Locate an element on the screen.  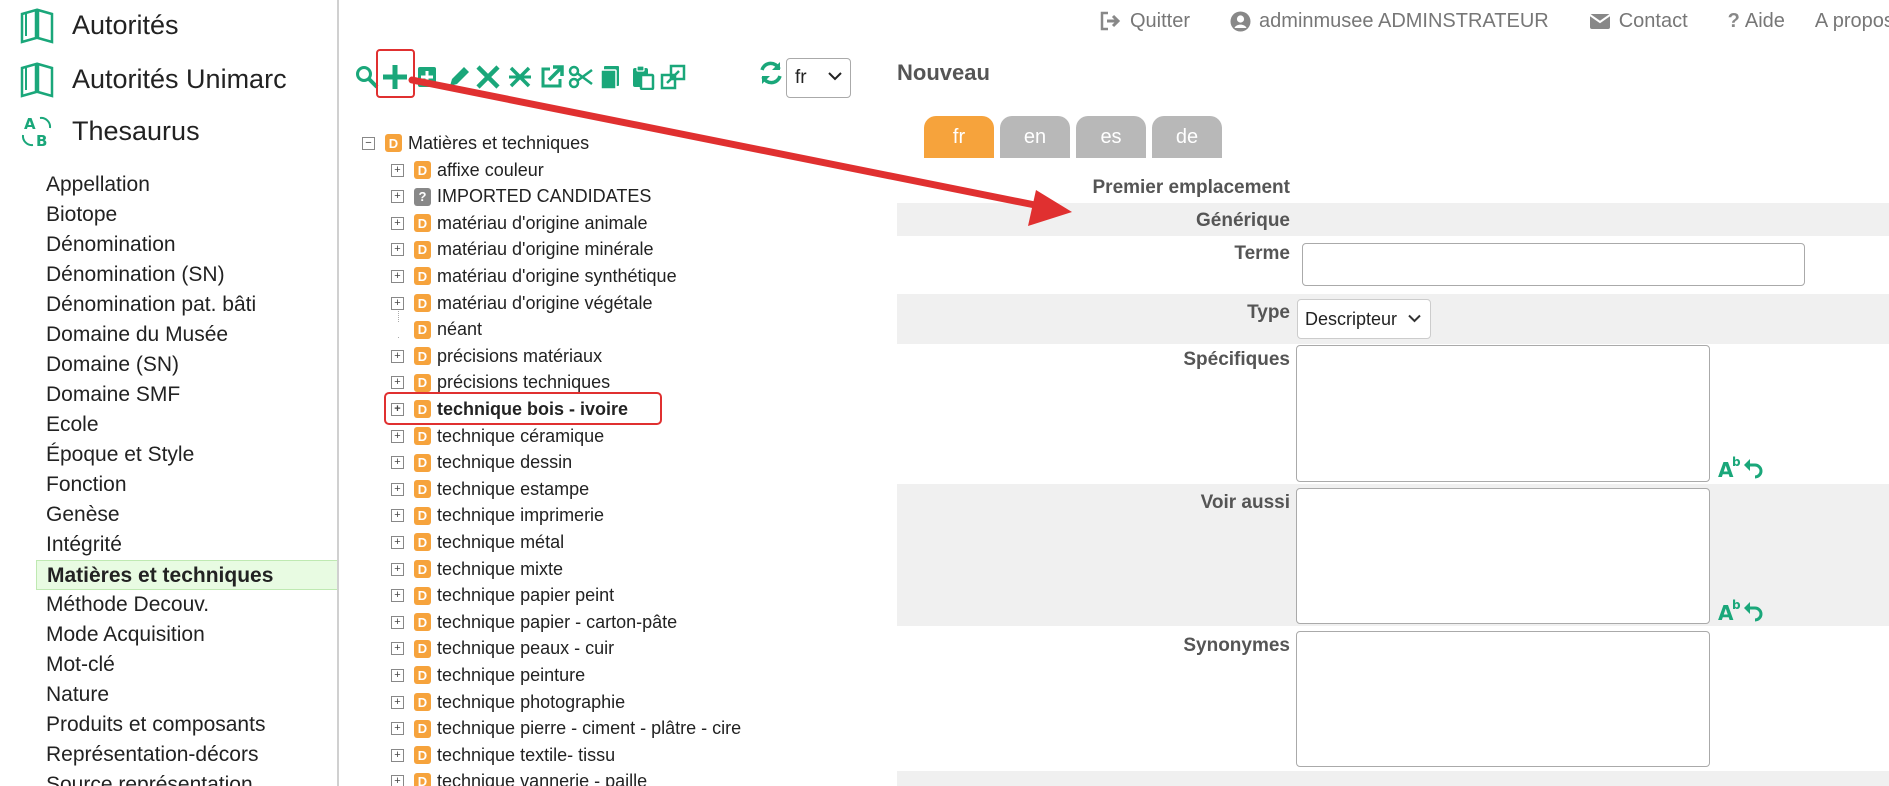
sidebar-item-thesaurus: Méthode Decouv. is located at coordinates (186, 605).